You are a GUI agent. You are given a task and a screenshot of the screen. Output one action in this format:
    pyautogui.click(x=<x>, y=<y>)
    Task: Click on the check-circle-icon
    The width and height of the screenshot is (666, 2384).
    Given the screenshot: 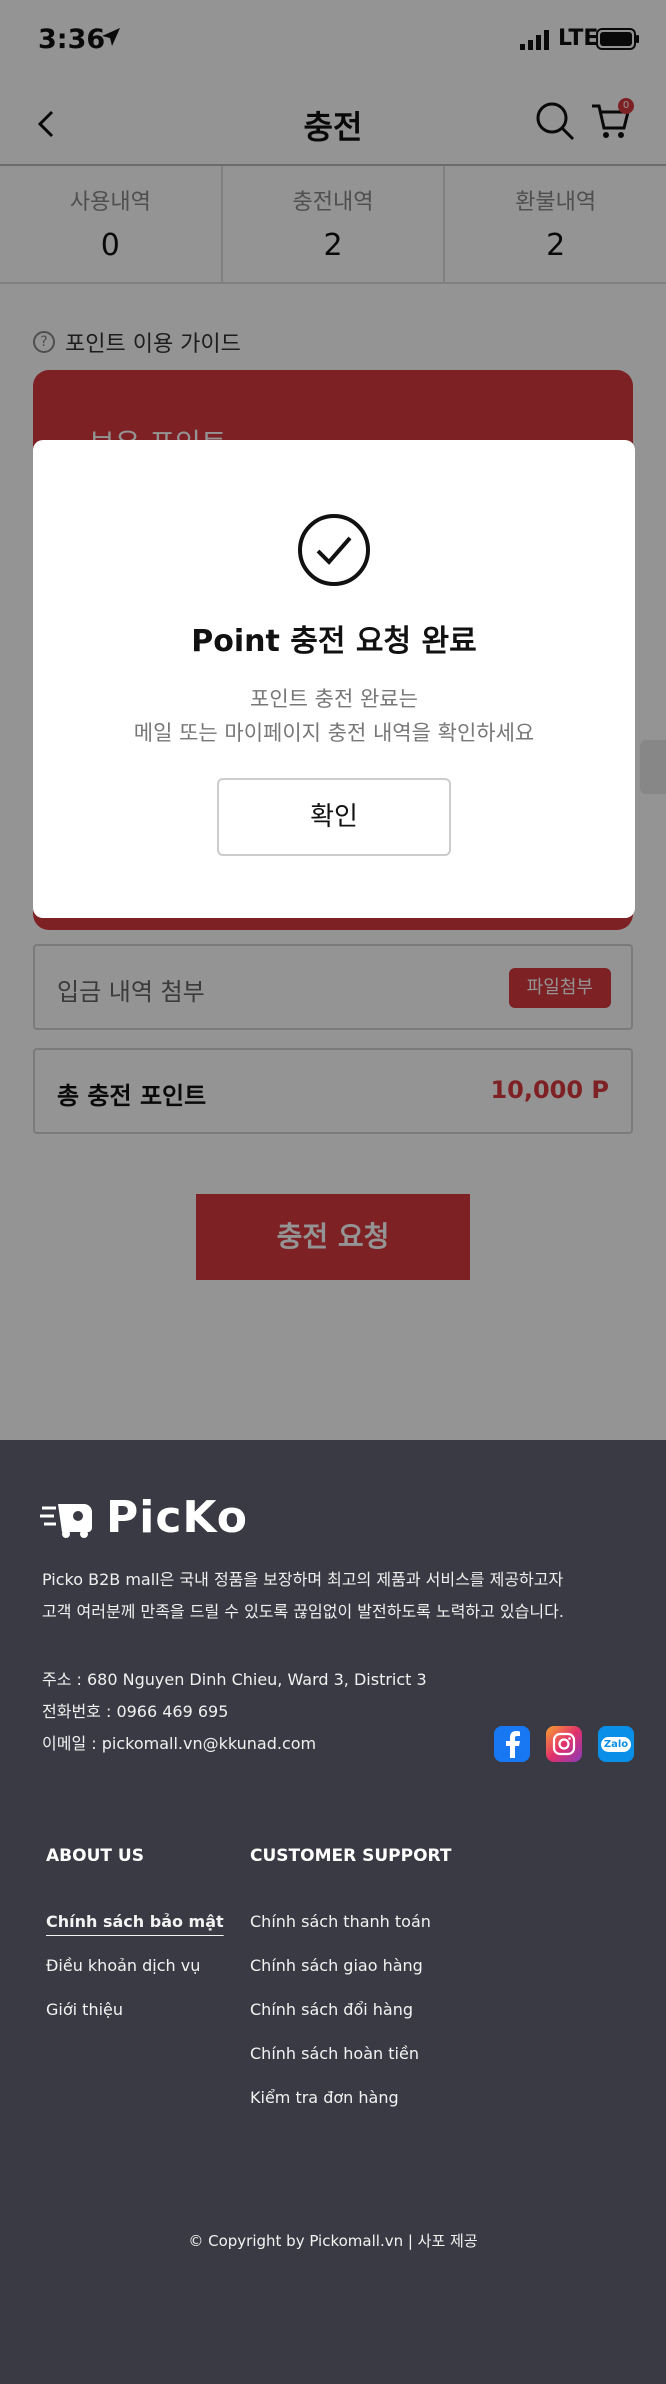 What is the action you would take?
    pyautogui.click(x=334, y=550)
    